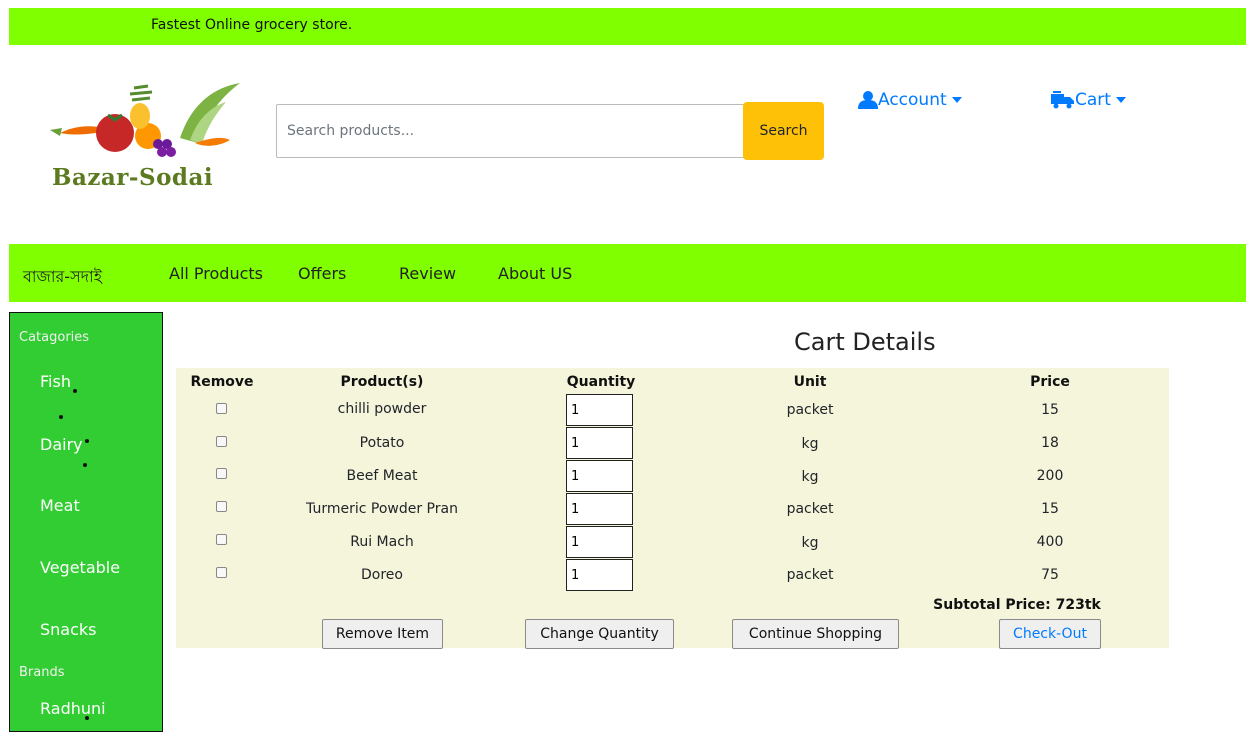 The width and height of the screenshot is (1255, 732). What do you see at coordinates (601, 382) in the screenshot?
I see `col-header-quantity: Quantity` at bounding box center [601, 382].